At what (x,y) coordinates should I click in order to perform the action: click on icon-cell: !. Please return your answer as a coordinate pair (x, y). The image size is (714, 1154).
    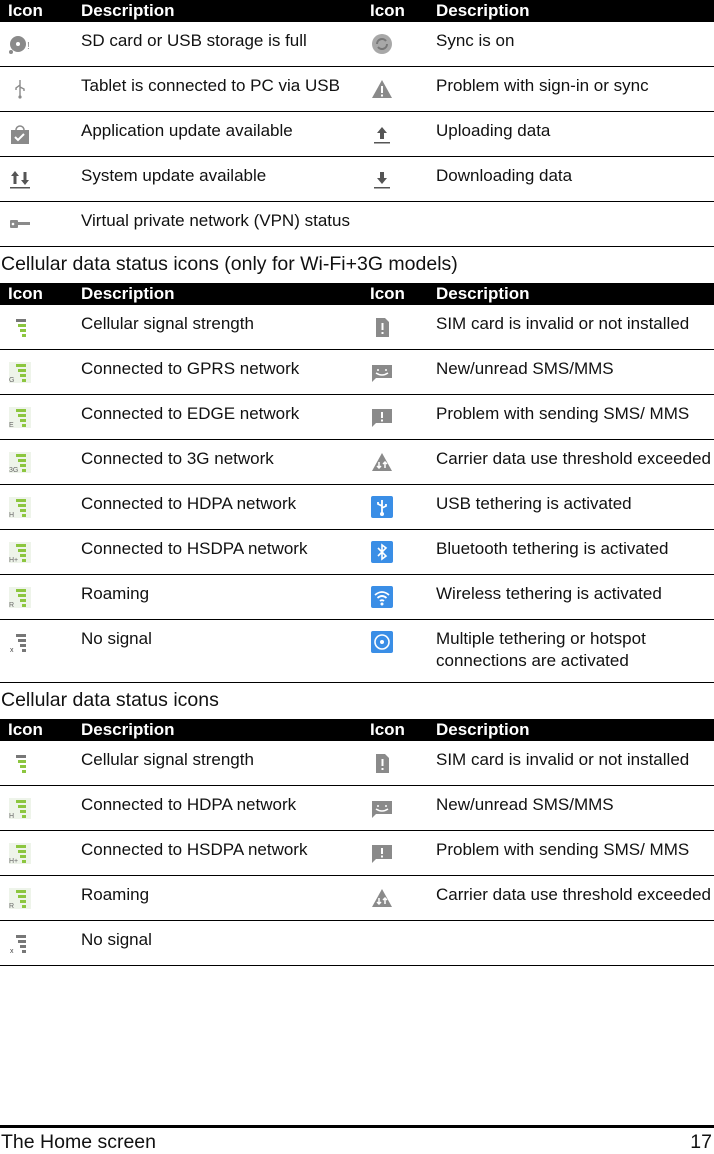
    Looking at the image, I should click on (40, 44).